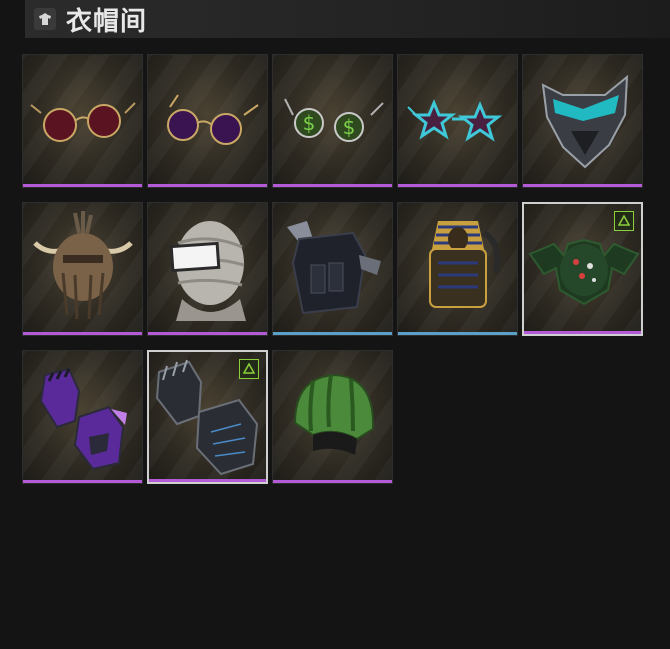  What do you see at coordinates (207, 417) in the screenshot?
I see `item-dark-claw-gloves` at bounding box center [207, 417].